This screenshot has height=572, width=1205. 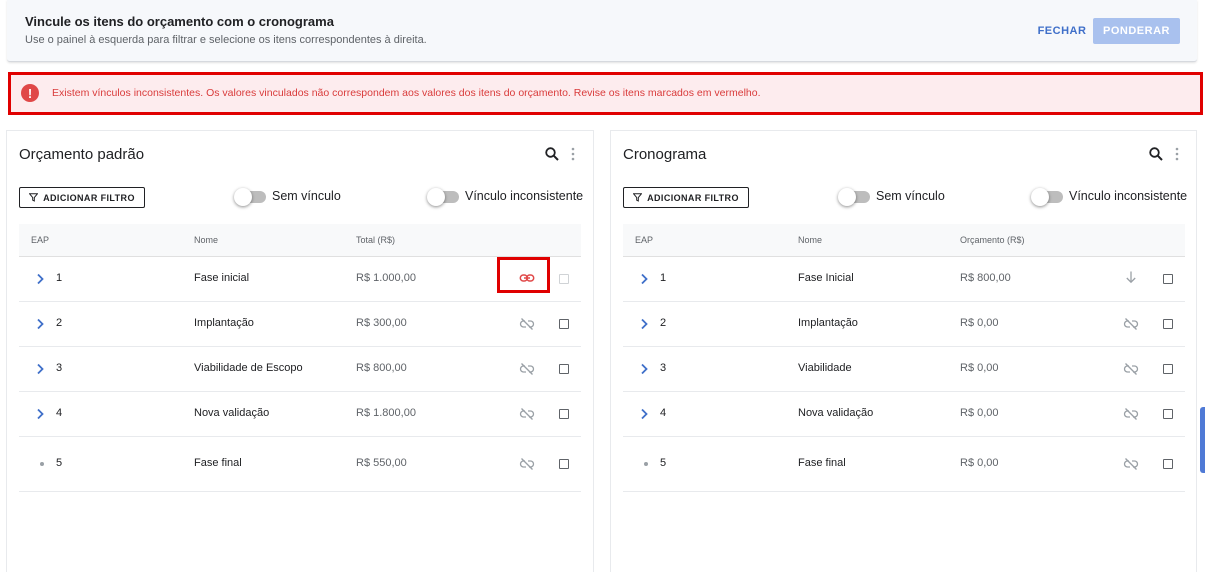 I want to click on table-row: 4 Nova validação R$ 0,00, so click(x=904, y=414).